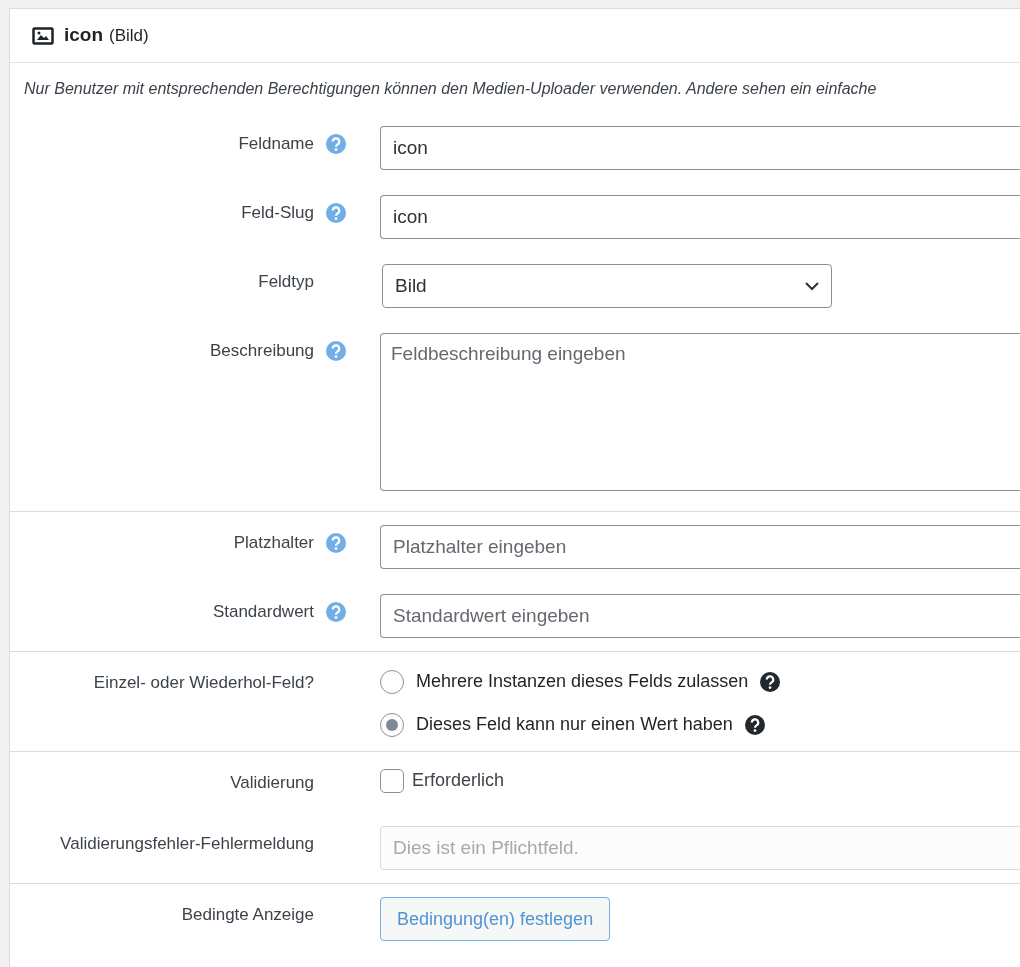 Image resolution: width=1020 pixels, height=967 pixels. Describe the element at coordinates (187, 844) in the screenshot. I see `field-label: Validierungsfehler-Fehlermeldung` at that location.